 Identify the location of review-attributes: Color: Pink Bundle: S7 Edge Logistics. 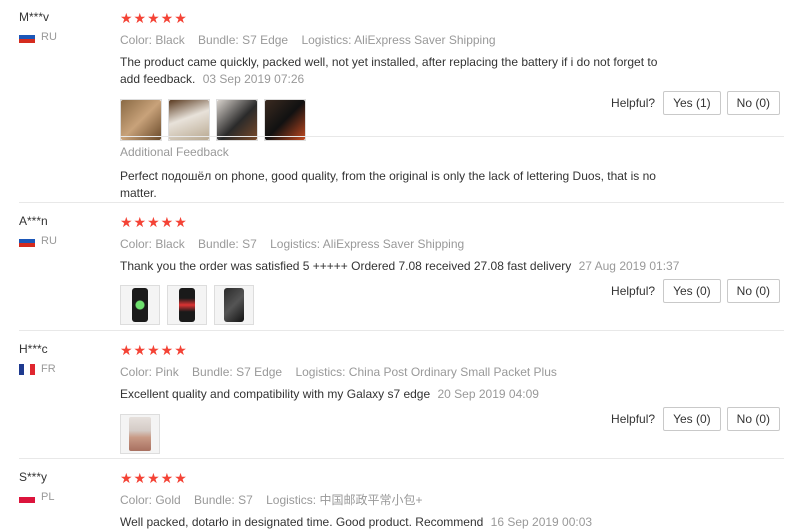
(451, 372).